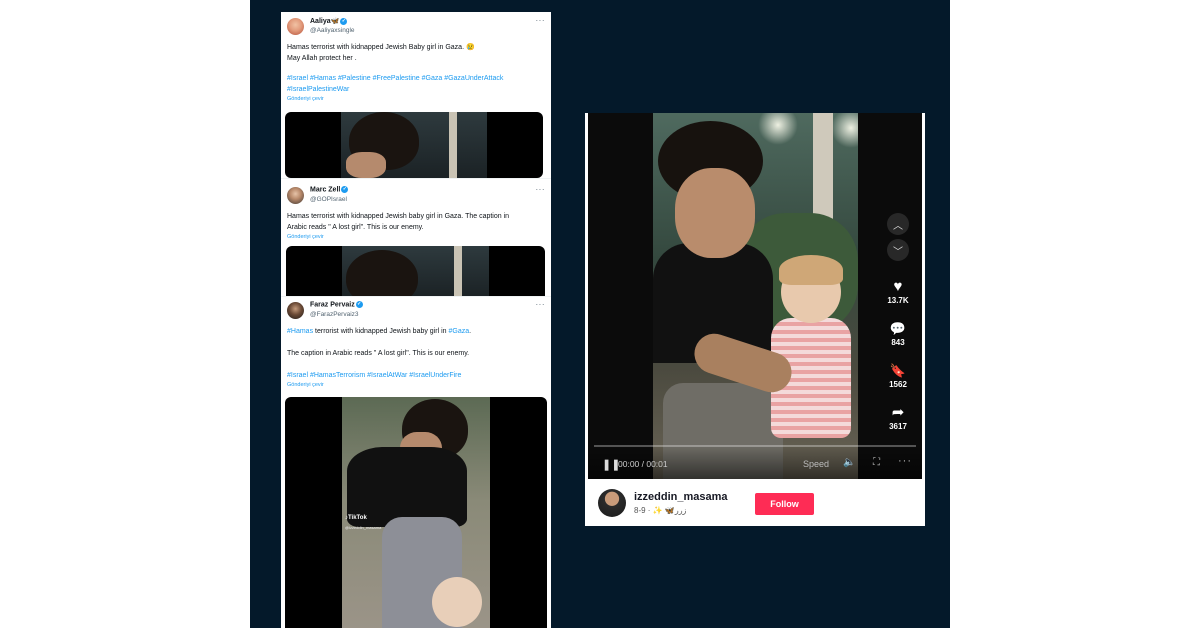  I want to click on user-handle: @GOPIsrael, so click(328, 199).